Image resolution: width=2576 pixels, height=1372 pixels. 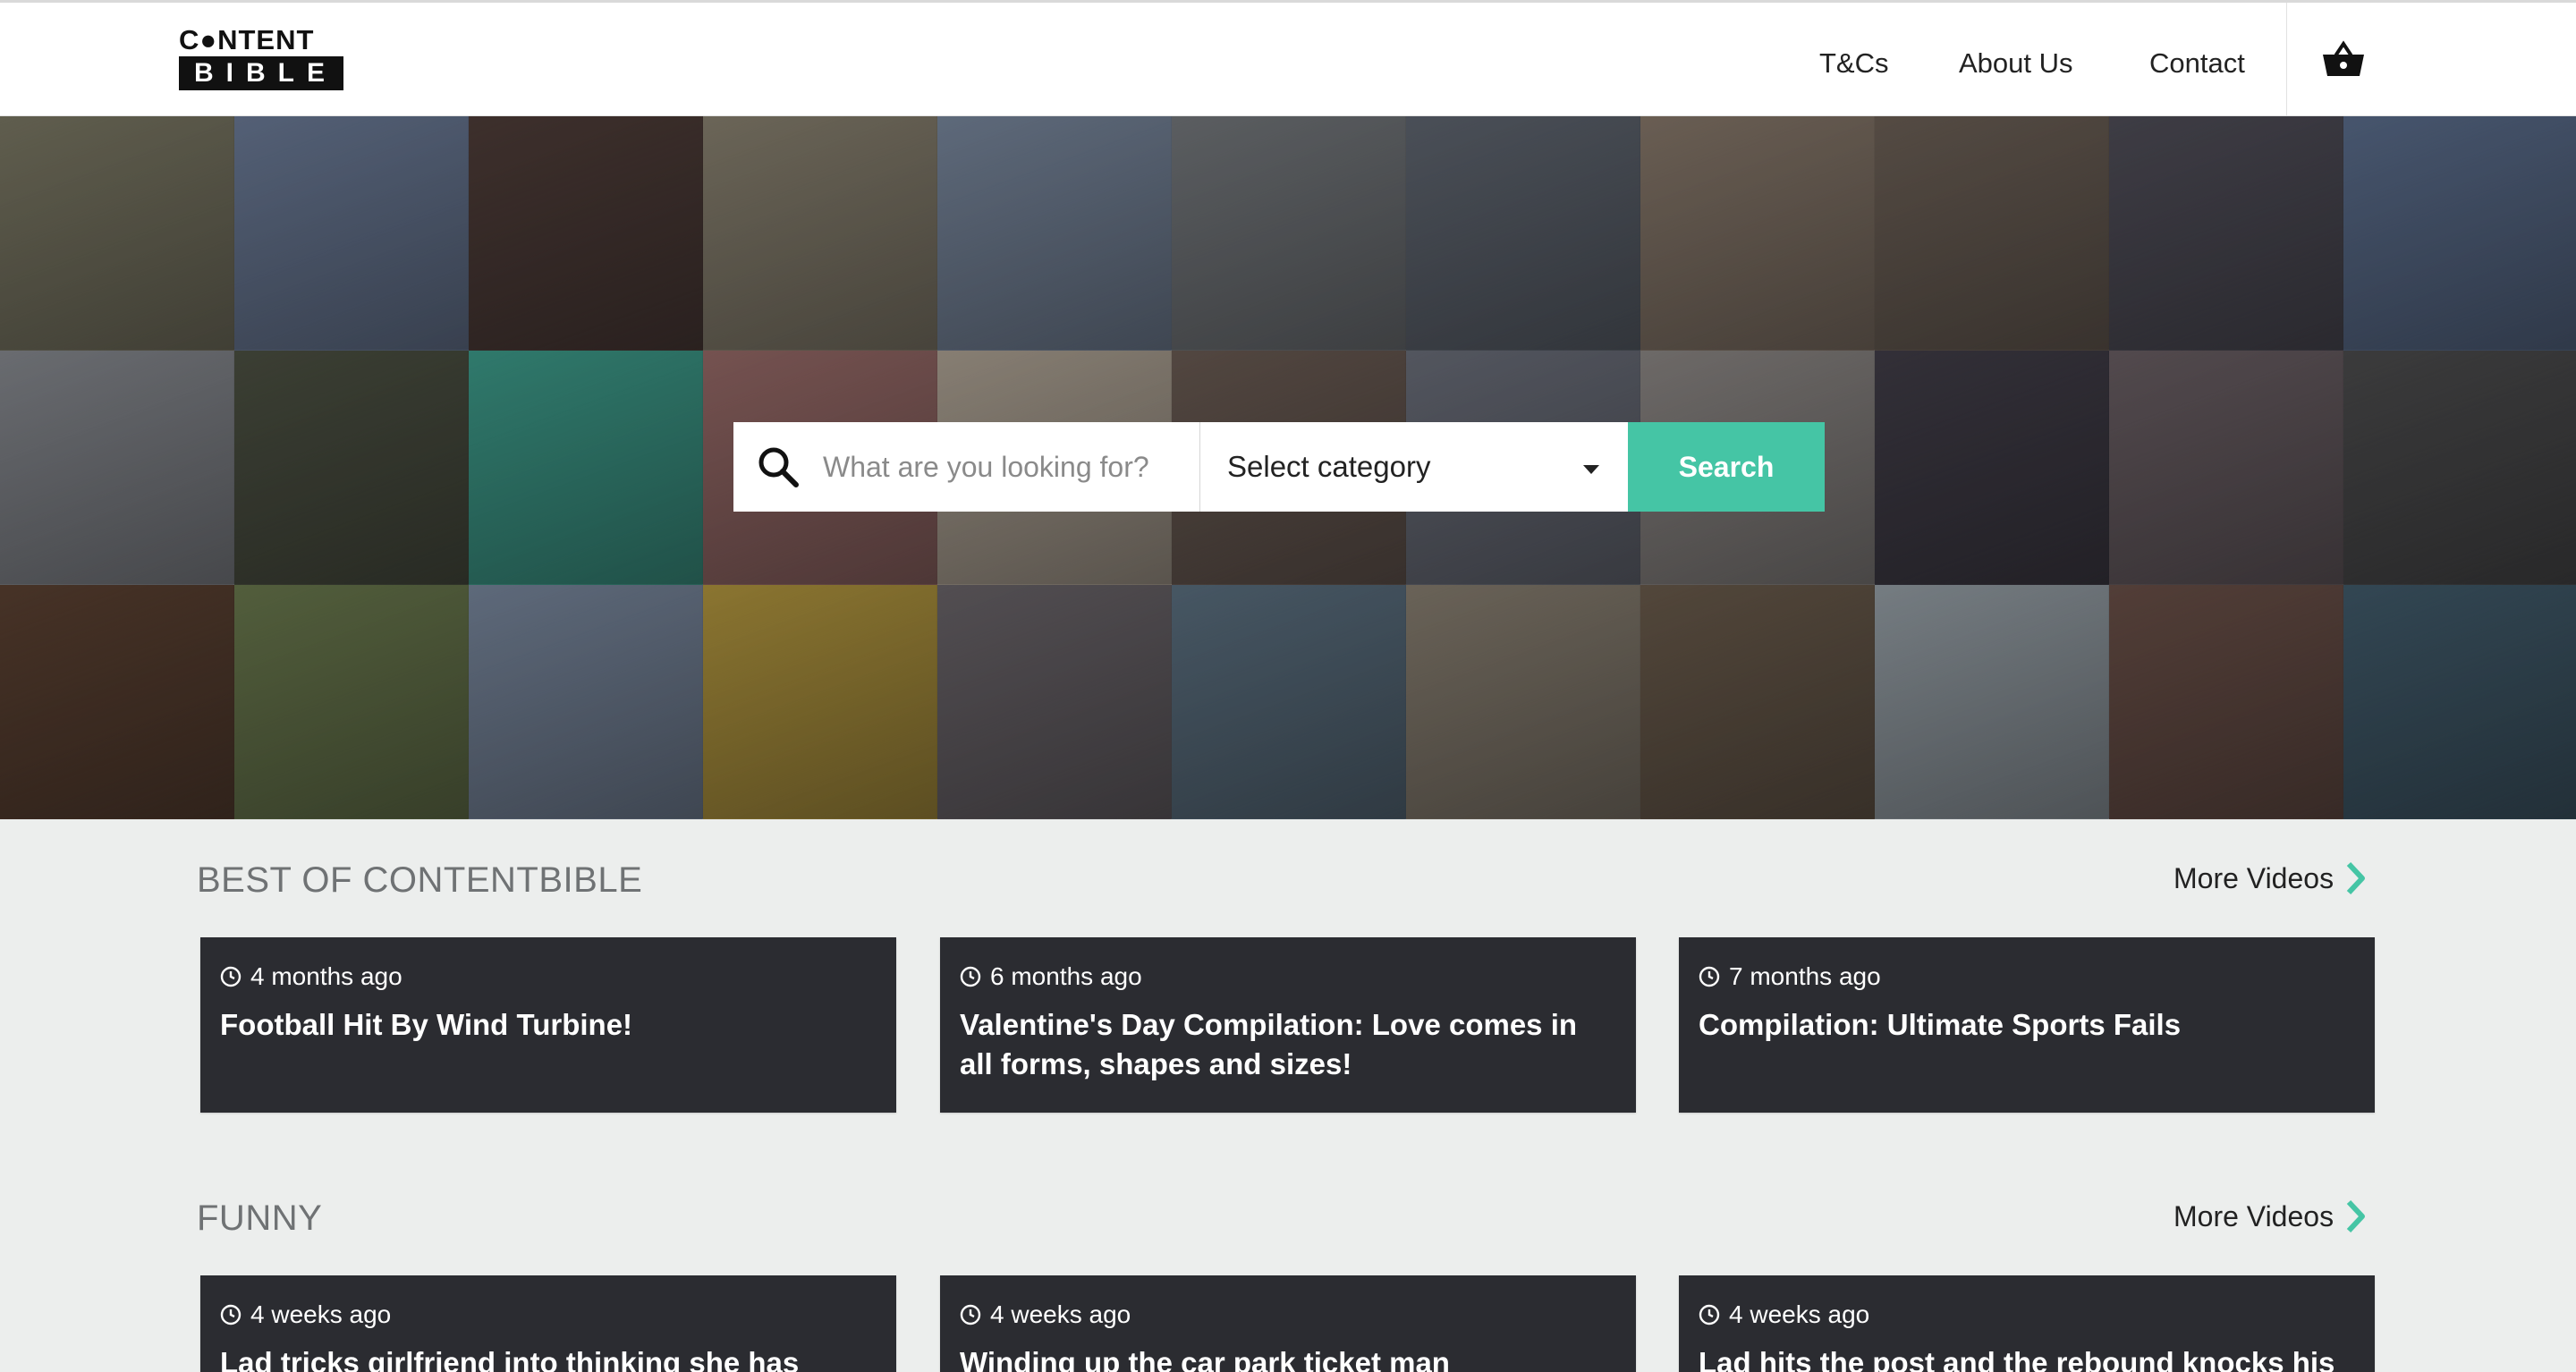 What do you see at coordinates (778, 467) in the screenshot?
I see `search-icon` at bounding box center [778, 467].